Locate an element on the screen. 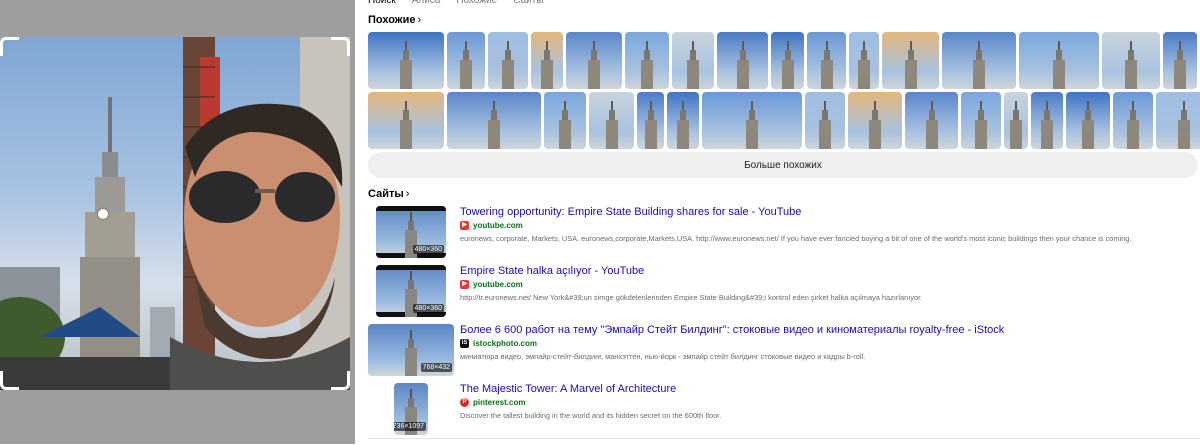 This screenshot has width=1200, height=445. tab-search: Поиск is located at coordinates (382, 4).